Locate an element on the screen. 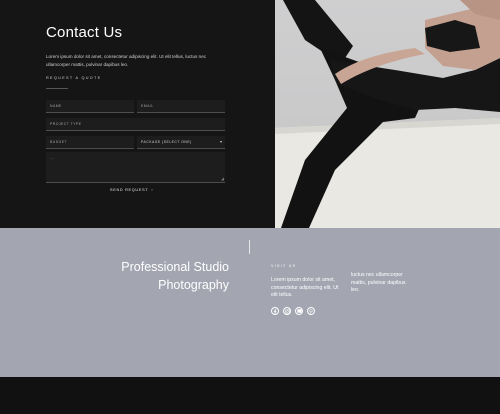 The height and width of the screenshot is (414, 500). send-request-button: SEND REQUEST › is located at coordinates (131, 190).